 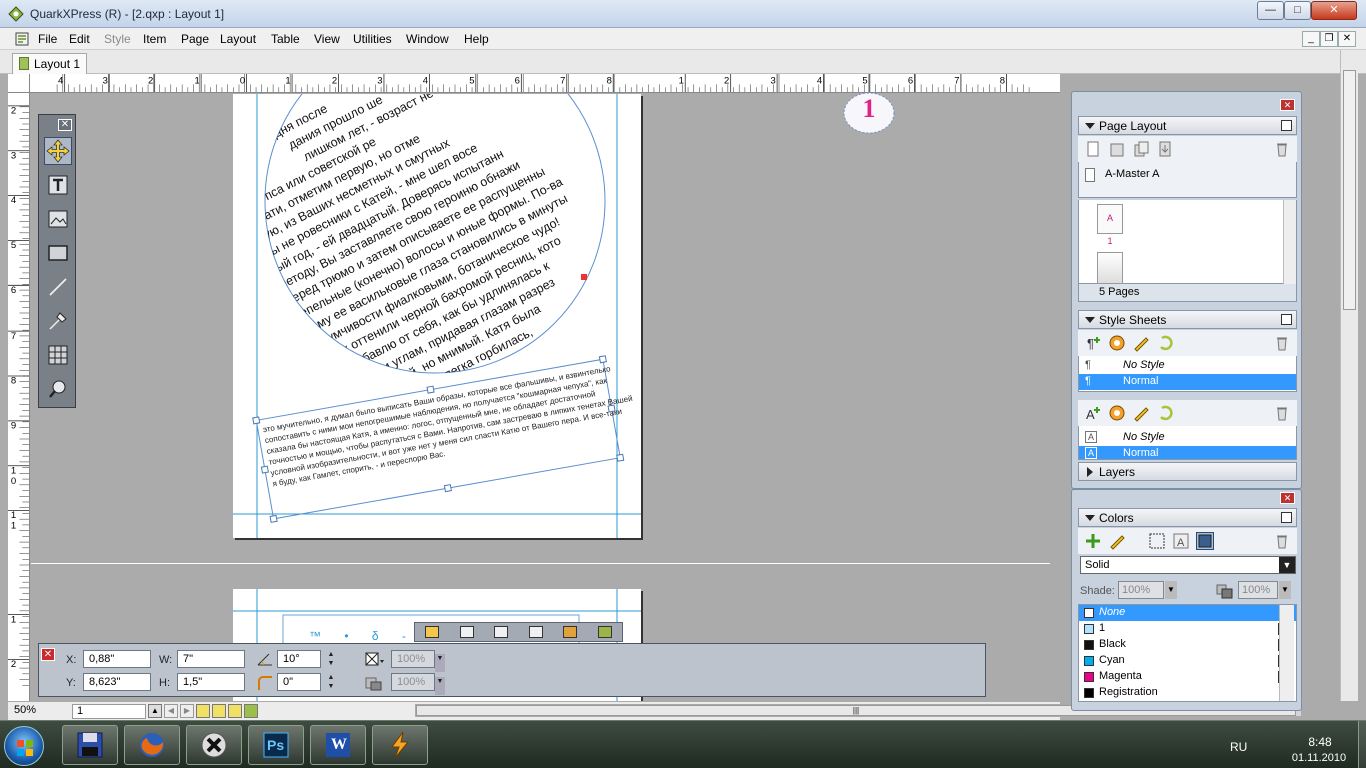 What do you see at coordinates (1141, 413) in the screenshot?
I see `edit-char-style-icon` at bounding box center [1141, 413].